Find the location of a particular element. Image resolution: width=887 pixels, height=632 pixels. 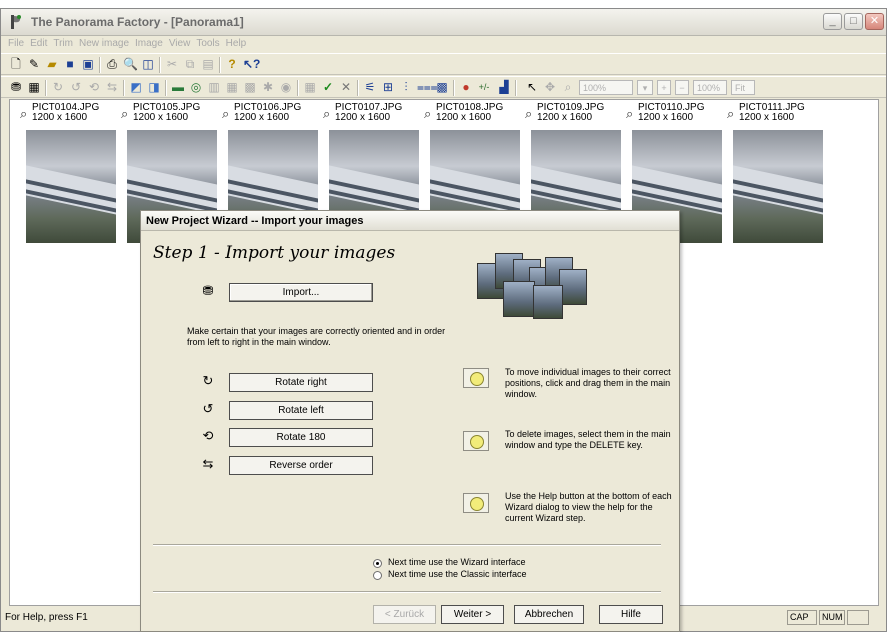

open-folder-icon: ▰ is located at coordinates (52, 64).